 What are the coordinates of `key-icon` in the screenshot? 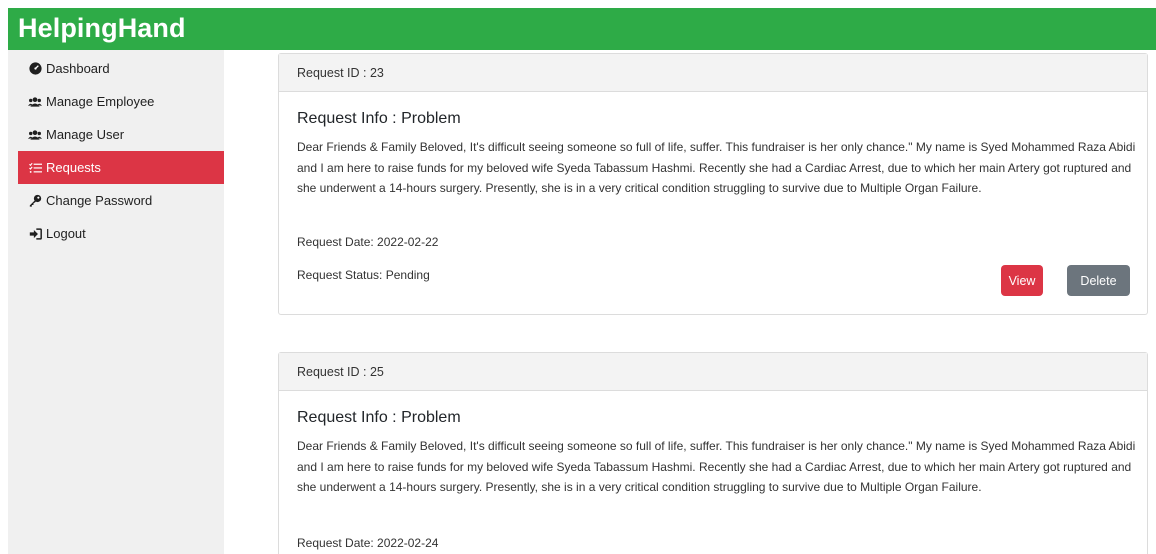 It's located at (35, 201).